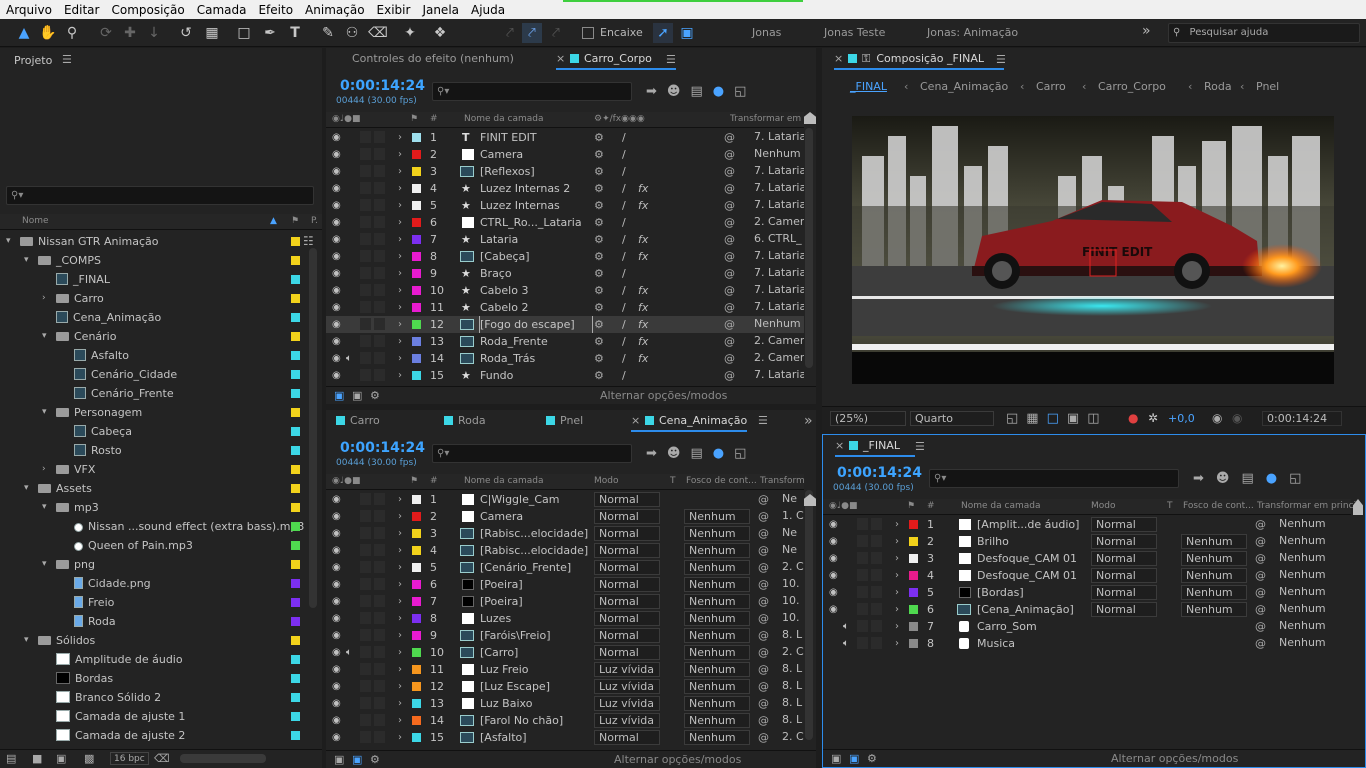 This screenshot has height=768, width=1366. Describe the element at coordinates (357, 395) in the screenshot. I see `expand-modes-icon: ▣` at that location.